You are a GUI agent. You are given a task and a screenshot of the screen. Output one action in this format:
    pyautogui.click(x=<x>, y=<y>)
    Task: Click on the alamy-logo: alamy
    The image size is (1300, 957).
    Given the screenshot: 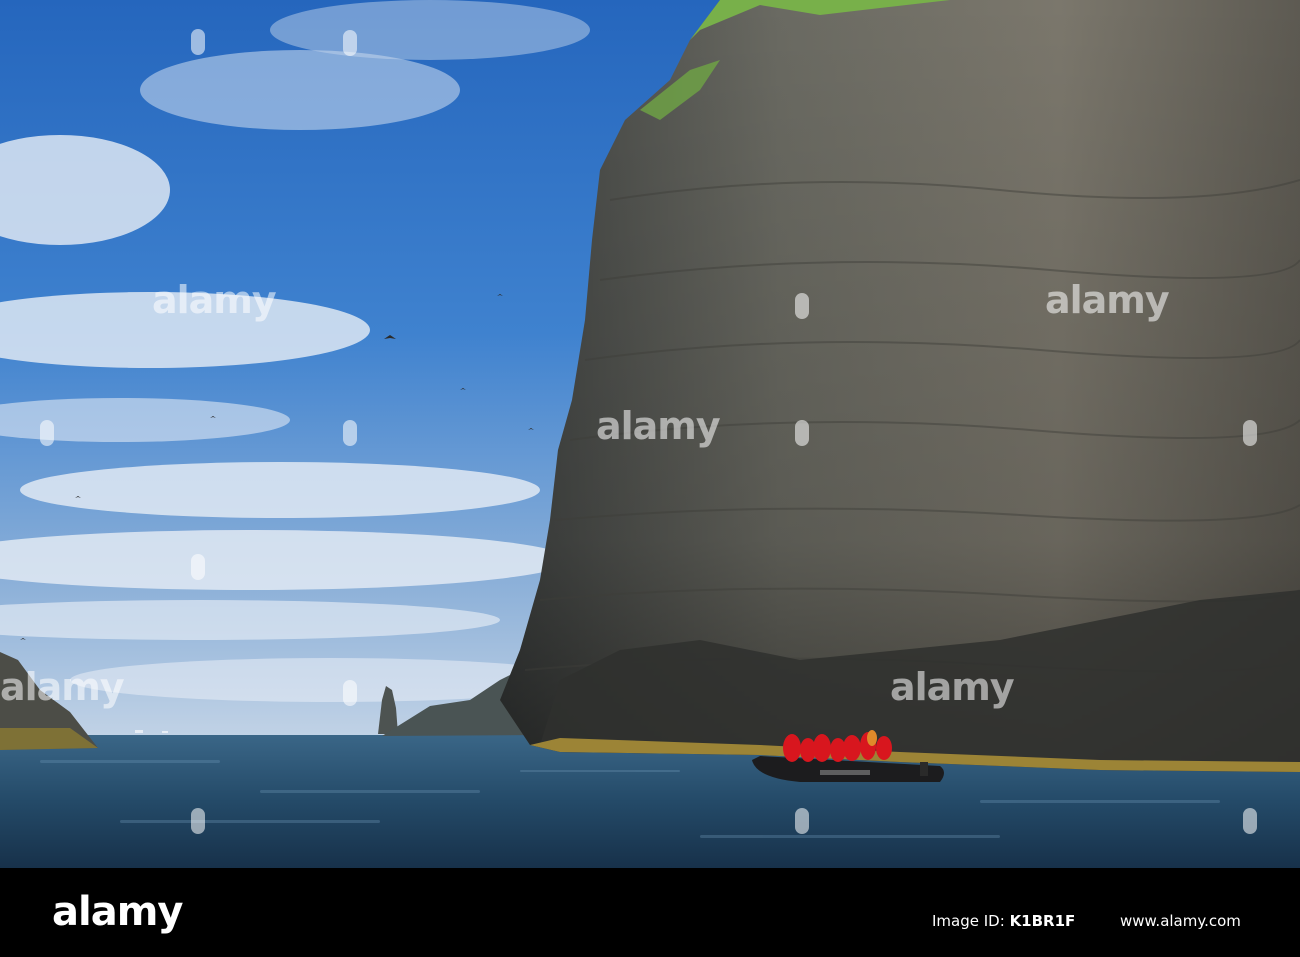 What is the action you would take?
    pyautogui.click(x=117, y=912)
    